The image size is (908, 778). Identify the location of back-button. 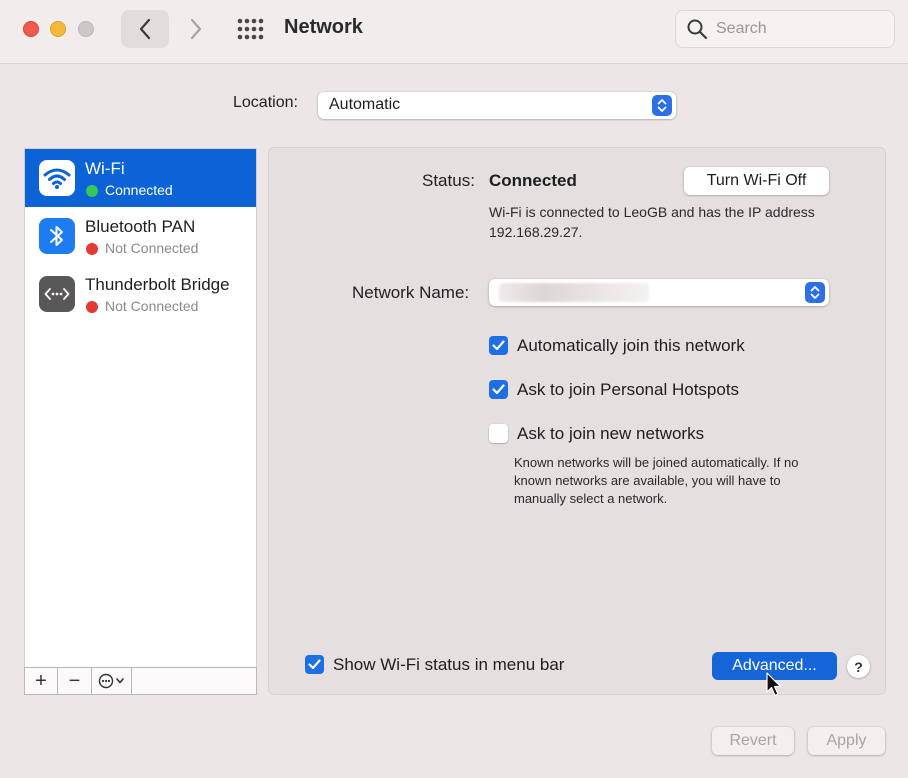
(145, 29).